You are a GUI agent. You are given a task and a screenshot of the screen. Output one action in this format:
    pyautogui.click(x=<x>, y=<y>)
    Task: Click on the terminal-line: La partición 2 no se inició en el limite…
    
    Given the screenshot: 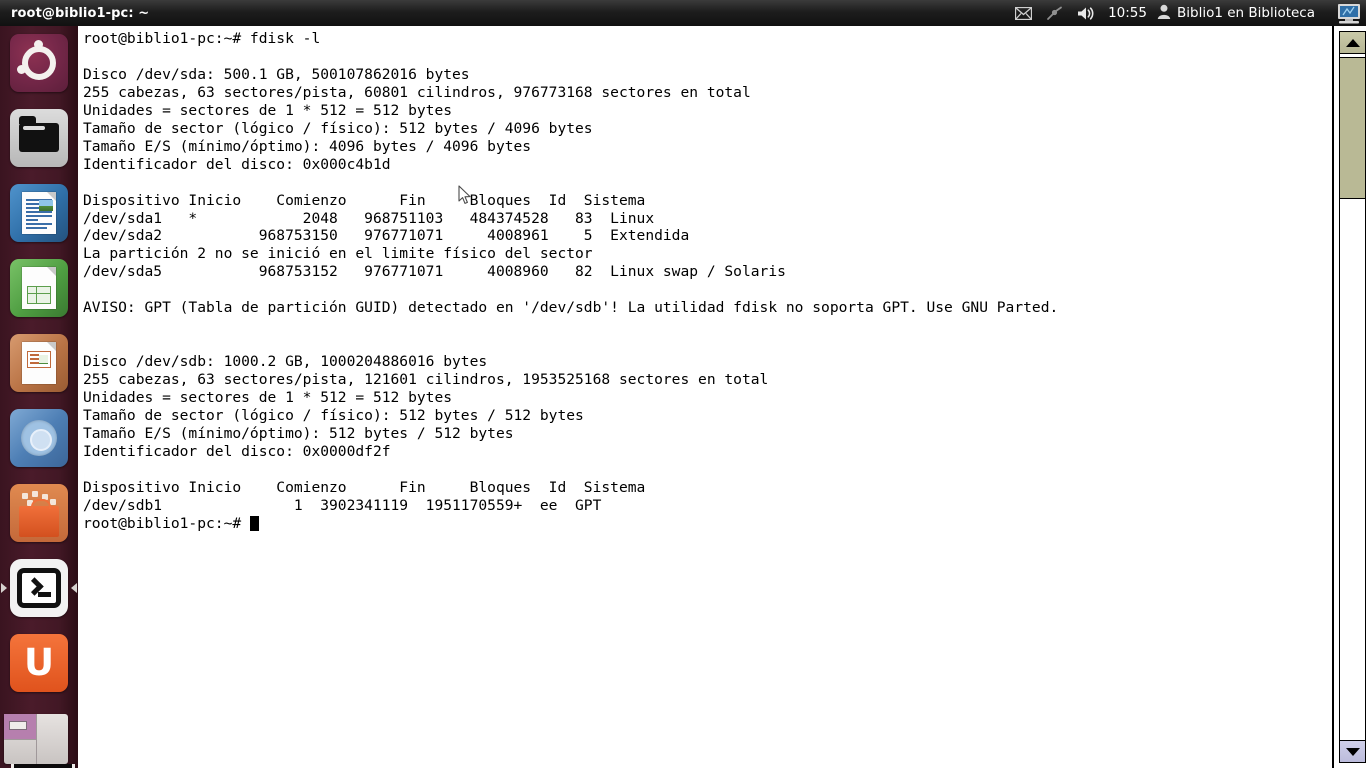 What is the action you would take?
    pyautogui.click(x=338, y=254)
    